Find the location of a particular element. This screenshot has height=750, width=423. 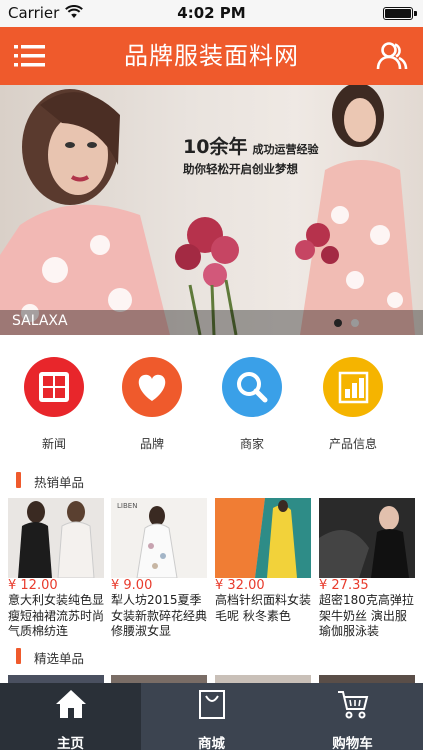

category-product-info: 产品信息 is located at coordinates (353, 404).